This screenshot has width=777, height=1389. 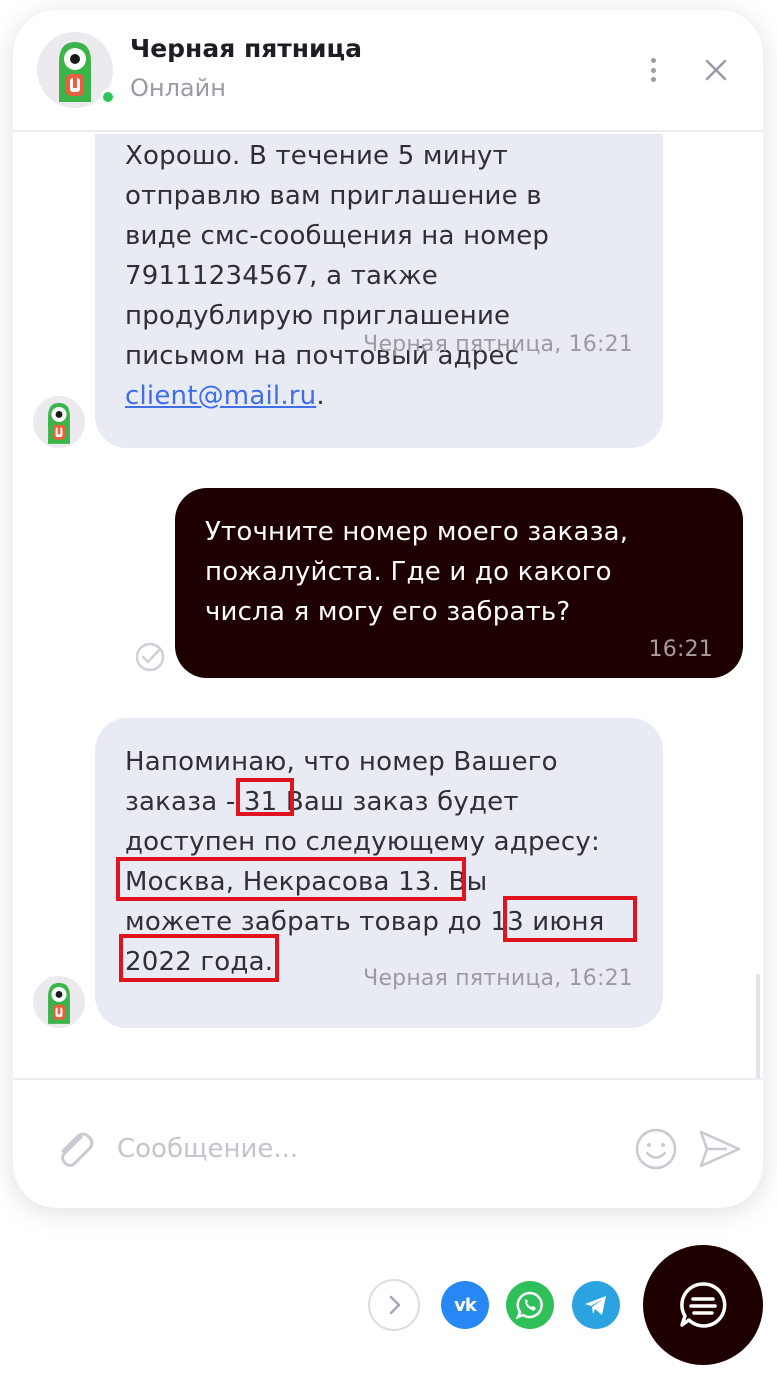 I want to click on telegram-icon, so click(x=595, y=1305).